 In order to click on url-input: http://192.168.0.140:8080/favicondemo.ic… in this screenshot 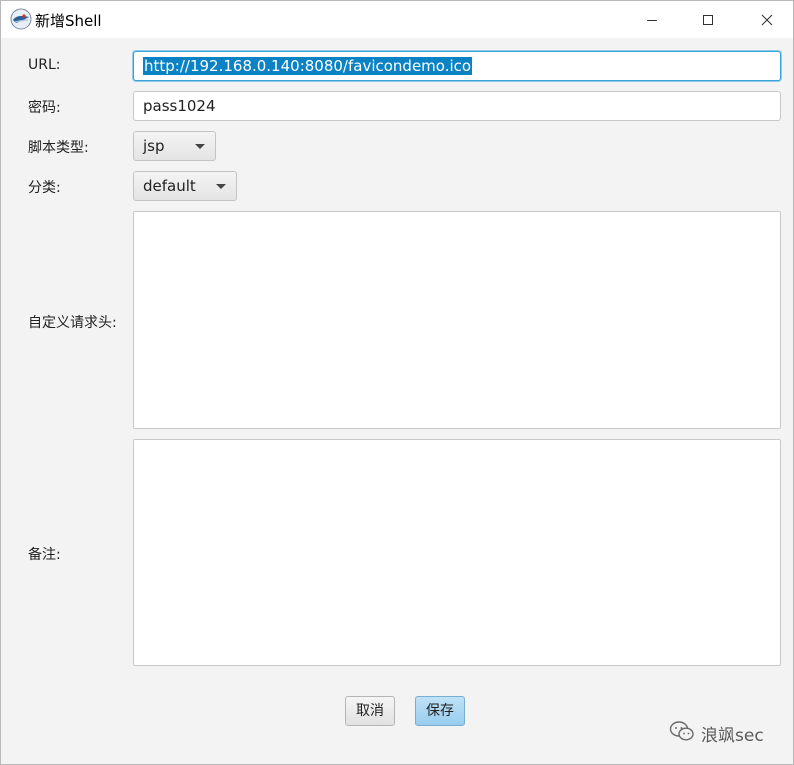, I will do `click(457, 66)`.